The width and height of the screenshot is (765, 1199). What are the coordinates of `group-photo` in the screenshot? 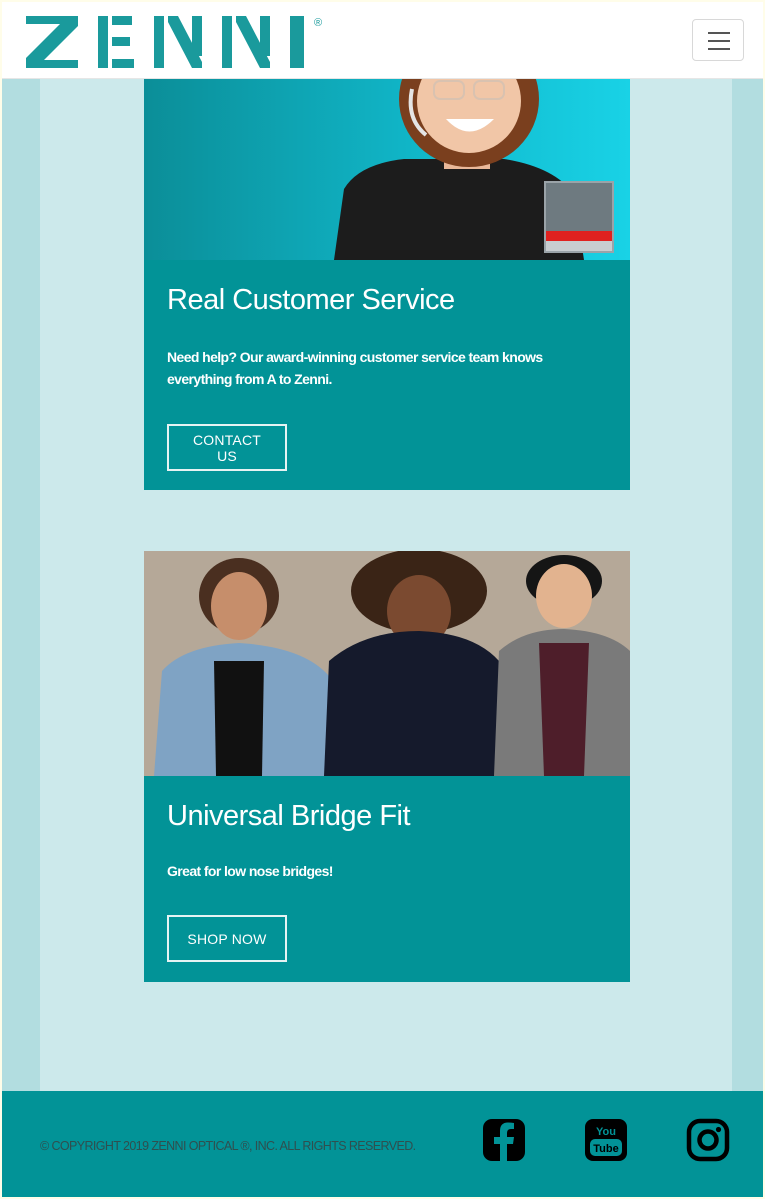 It's located at (387, 663).